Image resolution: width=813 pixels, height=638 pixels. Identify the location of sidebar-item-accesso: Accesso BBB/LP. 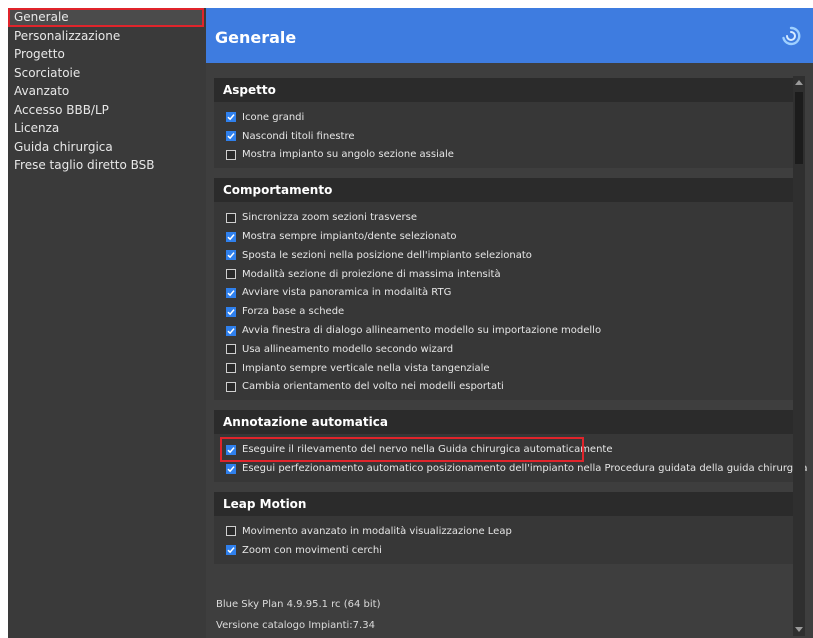
(107, 110).